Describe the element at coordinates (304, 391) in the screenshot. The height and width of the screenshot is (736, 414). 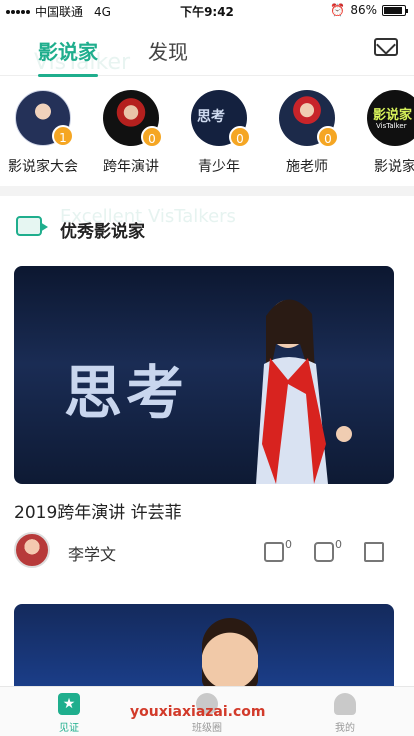
I see `speaker-figure` at that location.